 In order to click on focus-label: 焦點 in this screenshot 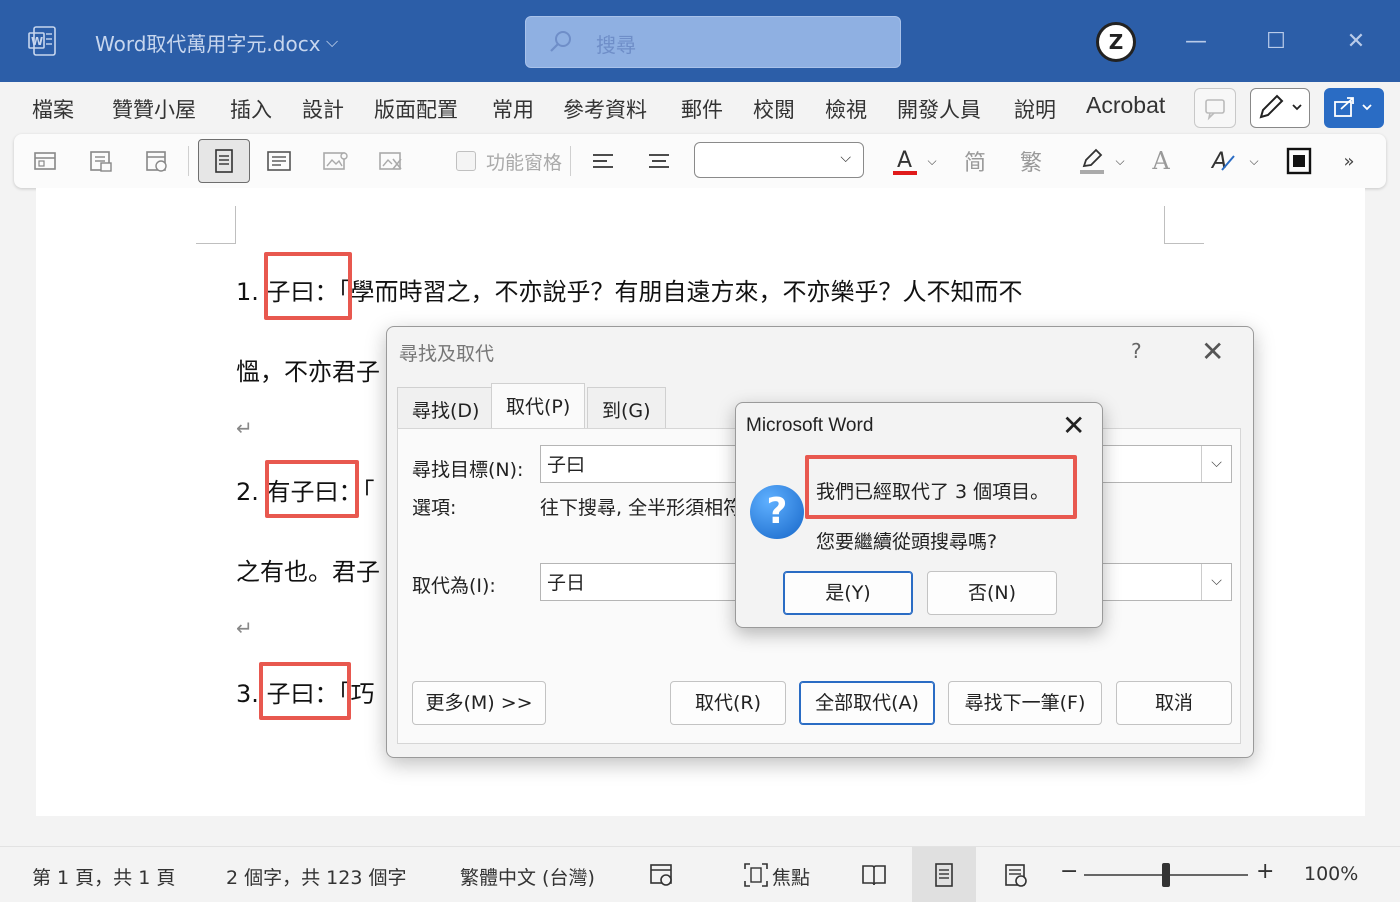, I will do `click(791, 876)`.